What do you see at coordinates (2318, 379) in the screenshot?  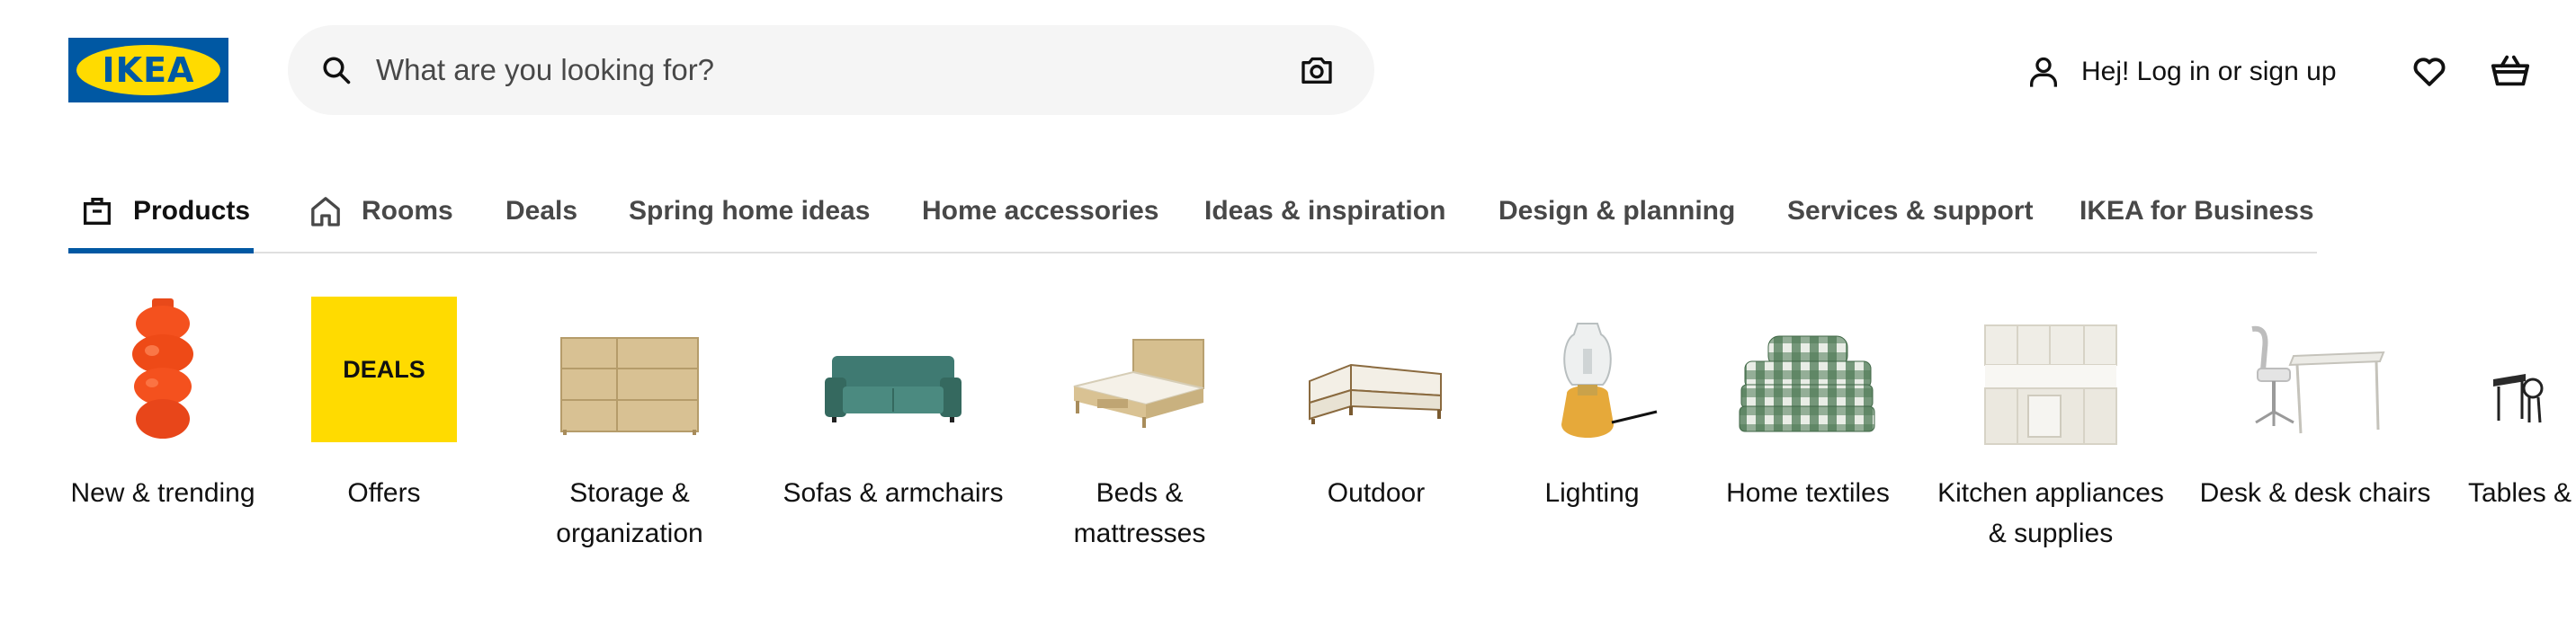 I see `desk-chair-image` at bounding box center [2318, 379].